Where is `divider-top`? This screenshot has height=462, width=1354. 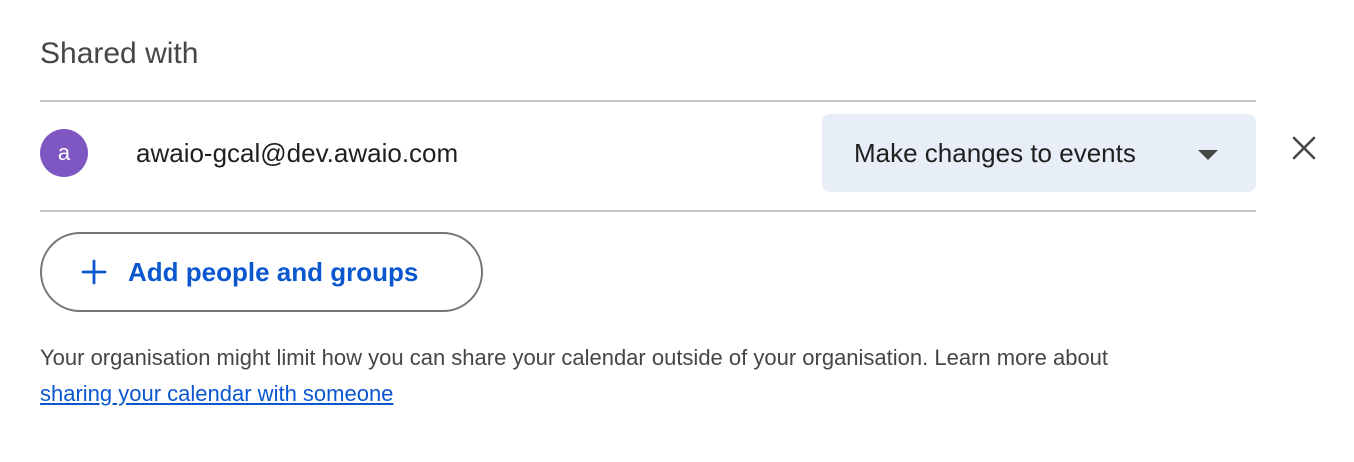 divider-top is located at coordinates (648, 101).